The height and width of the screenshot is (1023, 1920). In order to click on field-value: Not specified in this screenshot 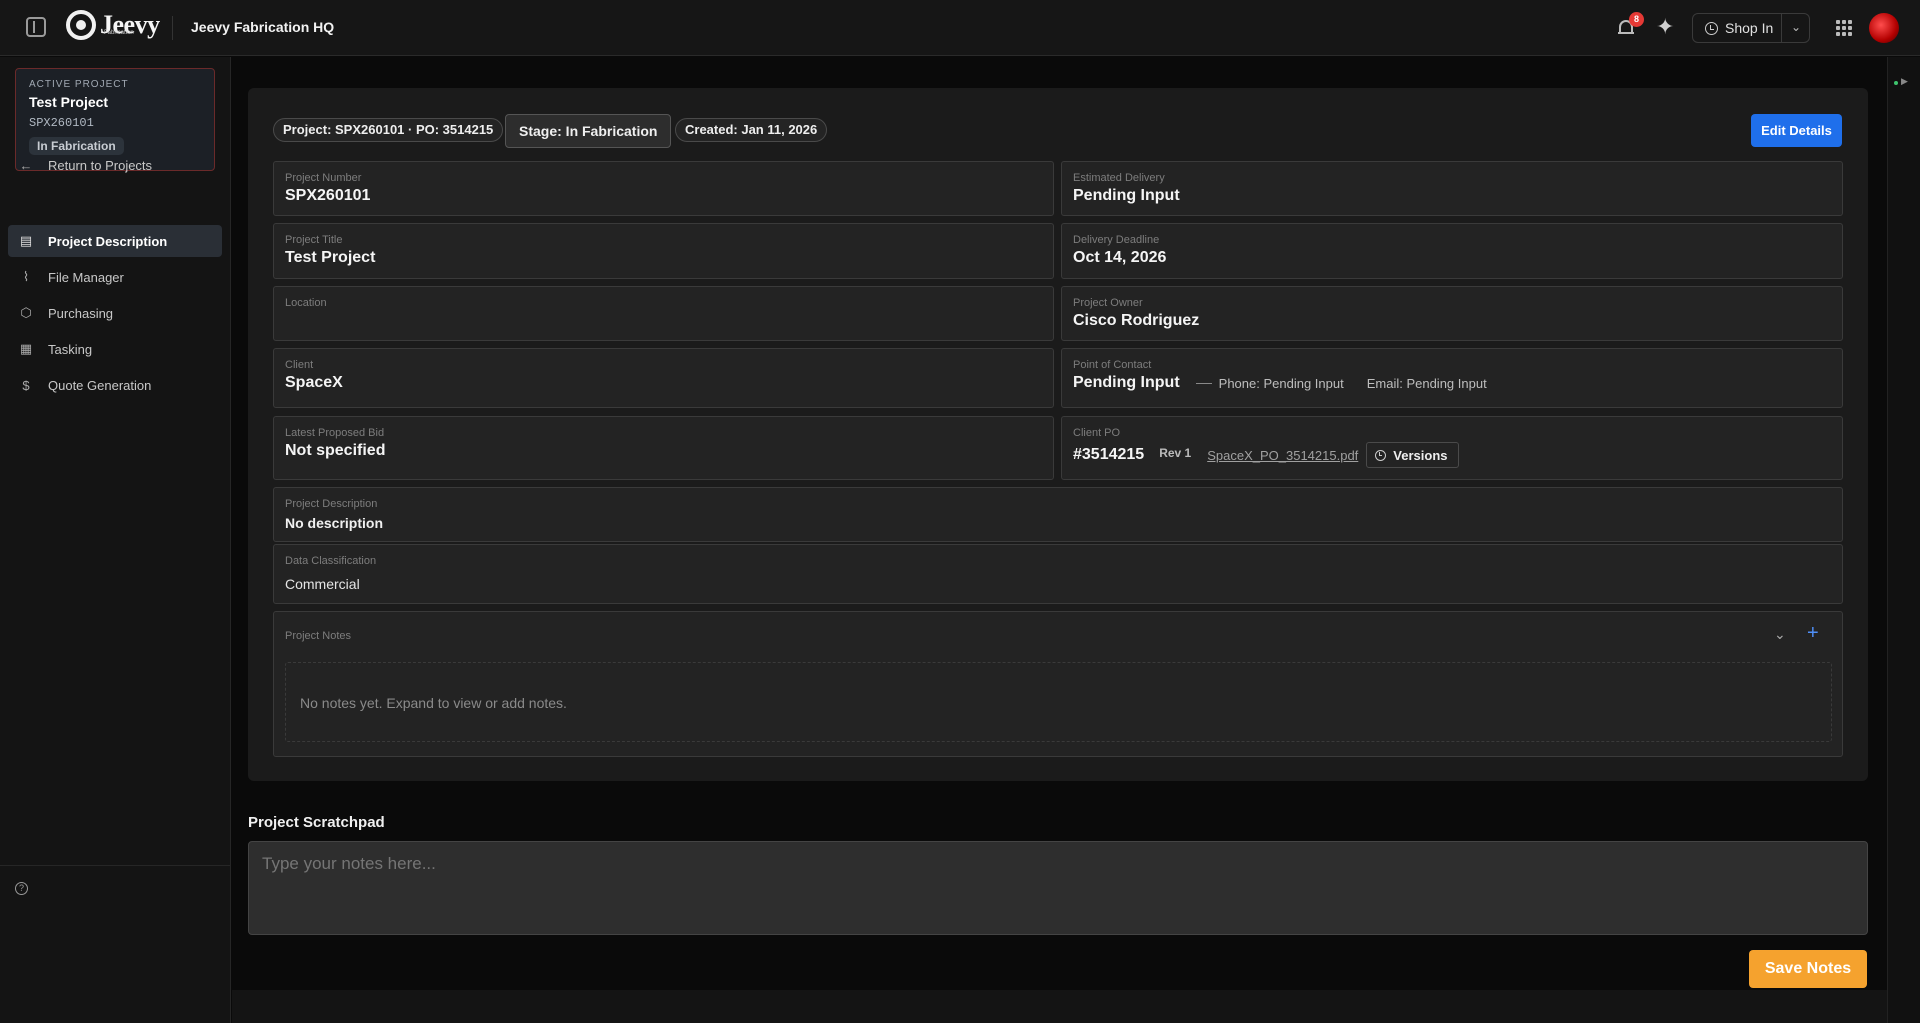, I will do `click(335, 450)`.